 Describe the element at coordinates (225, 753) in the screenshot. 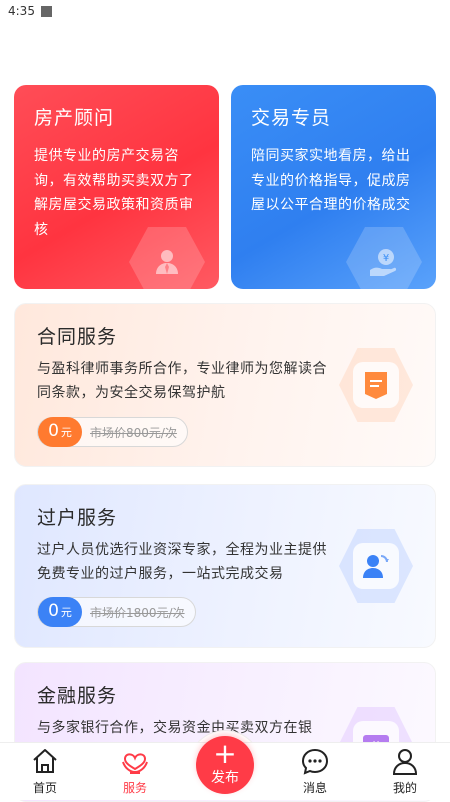

I see `plus-icon: +` at that location.